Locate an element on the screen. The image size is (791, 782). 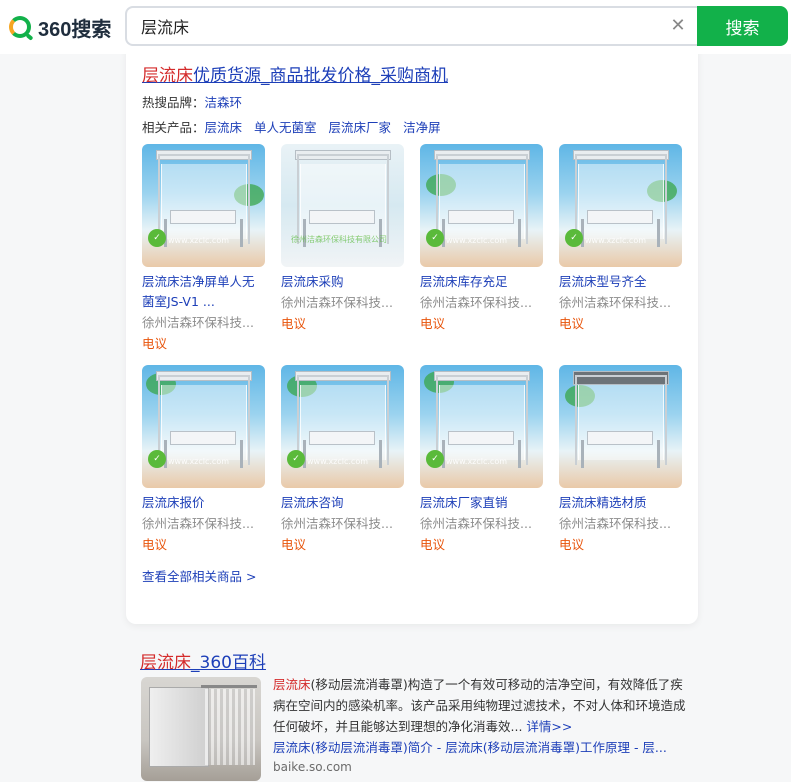
more-details-link: 详情>> is located at coordinates (549, 726).